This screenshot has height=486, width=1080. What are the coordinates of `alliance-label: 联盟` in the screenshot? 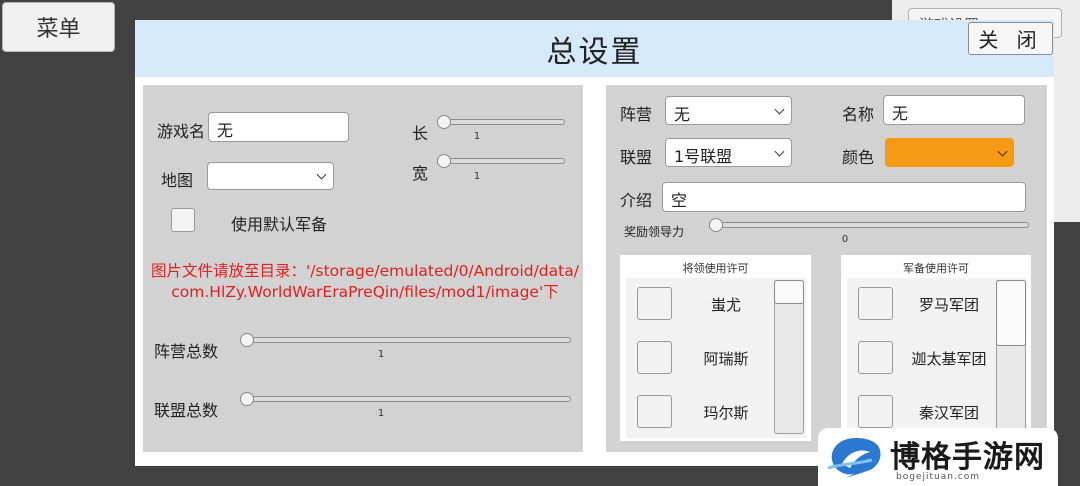 It's located at (636, 157).